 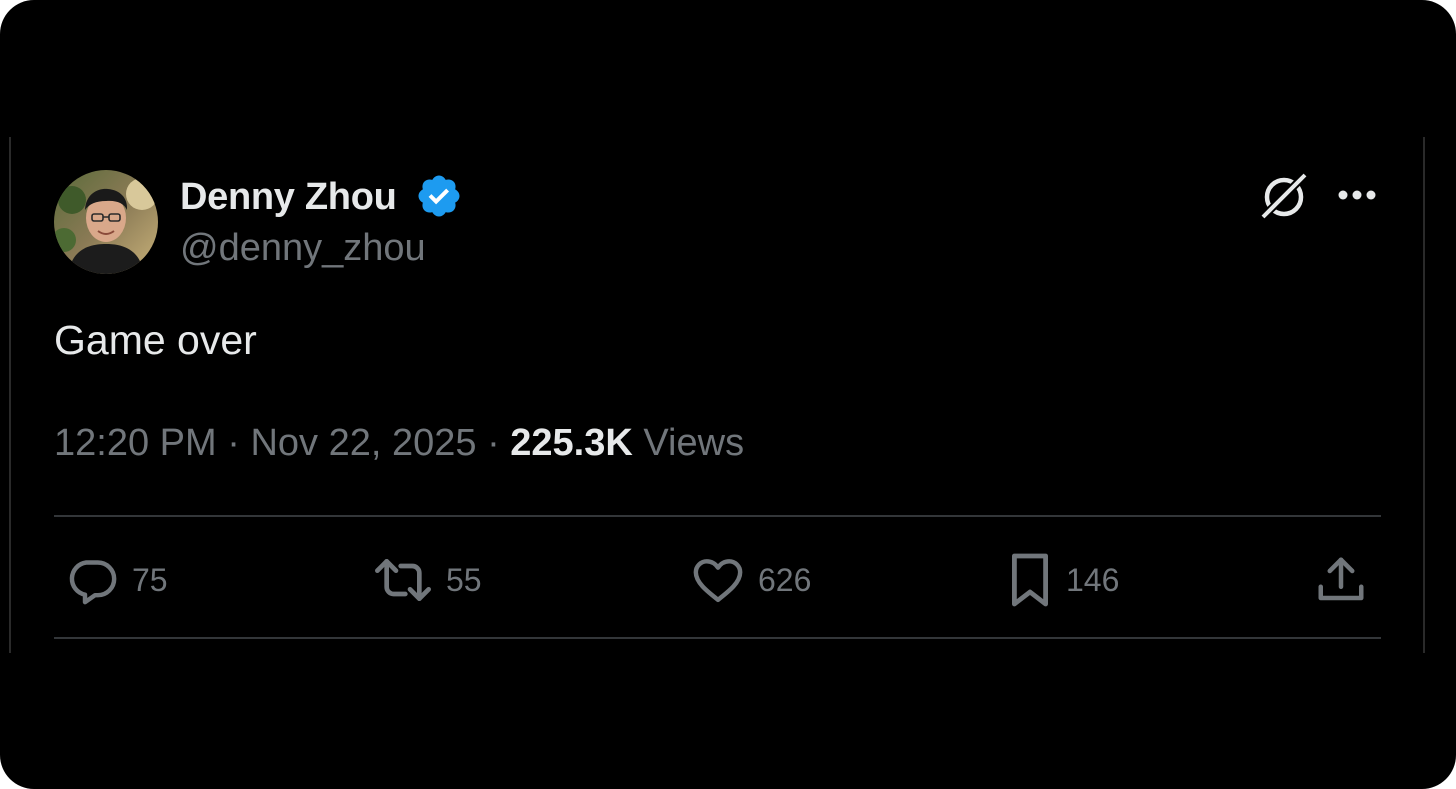 What do you see at coordinates (464, 579) in the screenshot?
I see `retweet-count: 55` at bounding box center [464, 579].